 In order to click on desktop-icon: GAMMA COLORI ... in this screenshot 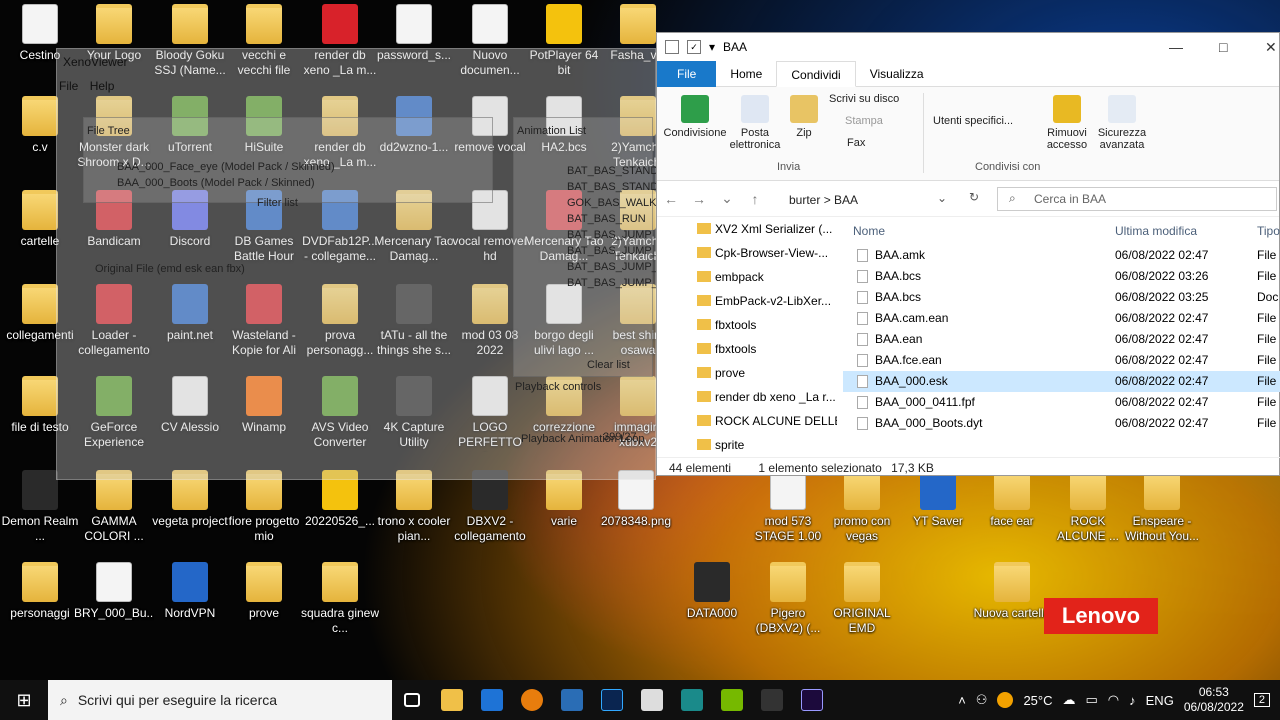, I will do `click(114, 507)`.